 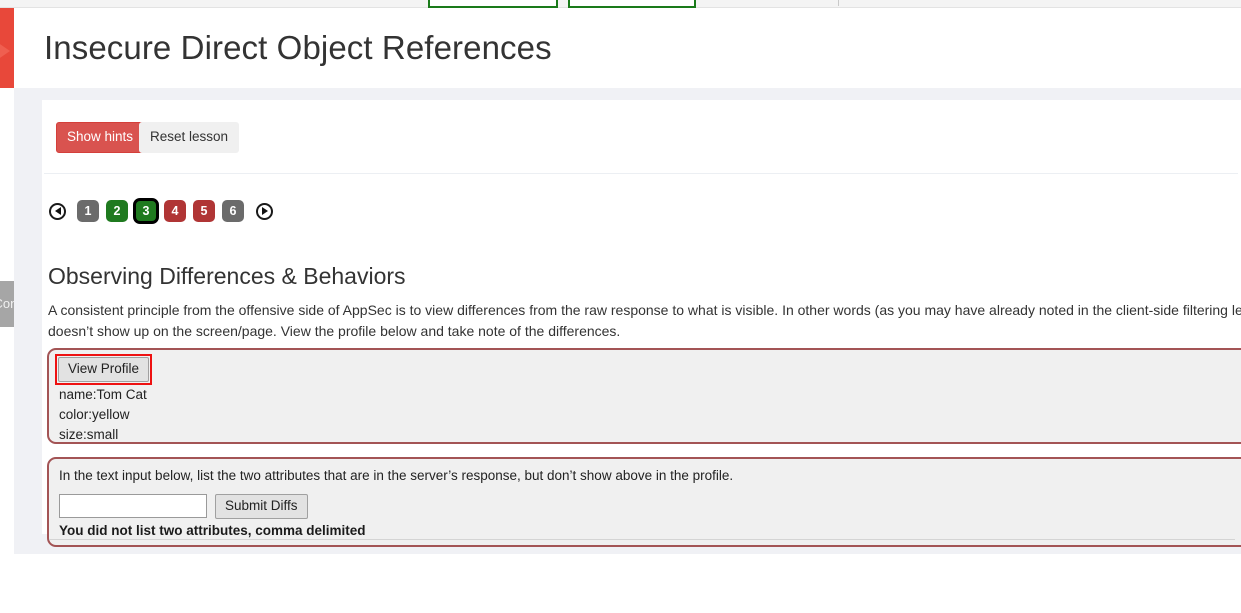 What do you see at coordinates (100, 137) in the screenshot?
I see `show-hints-button: Show hints` at bounding box center [100, 137].